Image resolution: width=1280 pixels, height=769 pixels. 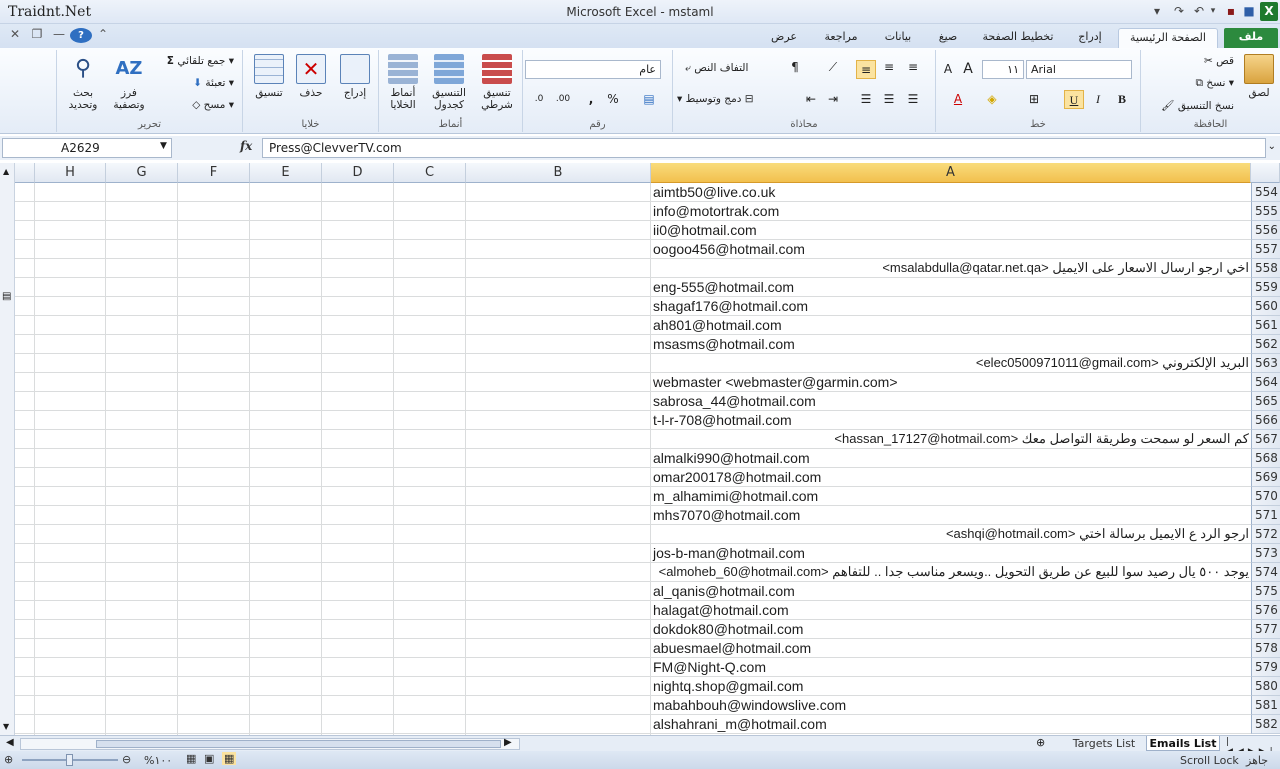 I want to click on row-header: 567, so click(x=1265, y=439).